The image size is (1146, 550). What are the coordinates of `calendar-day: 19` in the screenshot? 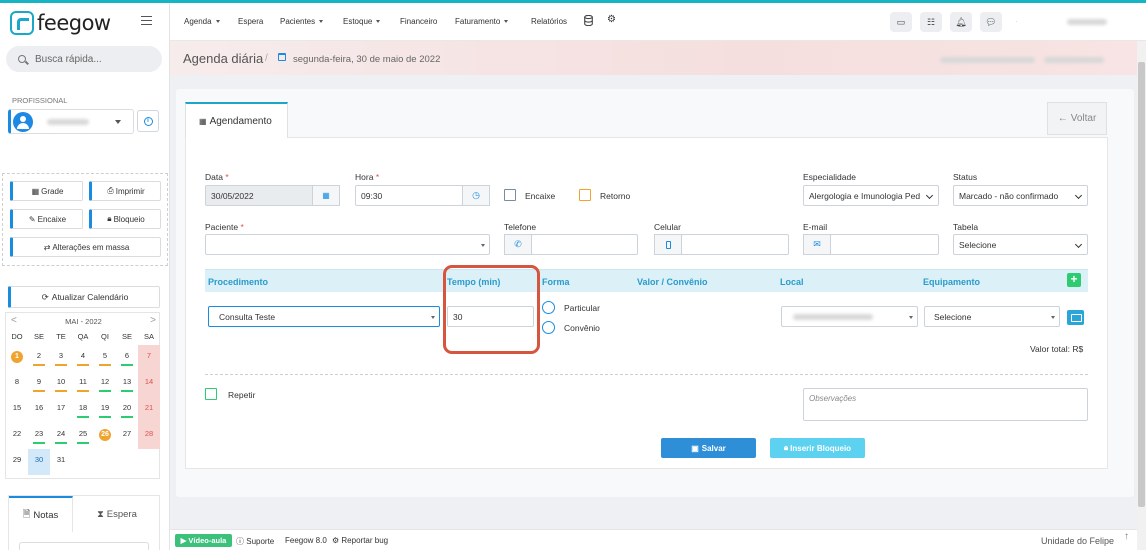 It's located at (105, 410).